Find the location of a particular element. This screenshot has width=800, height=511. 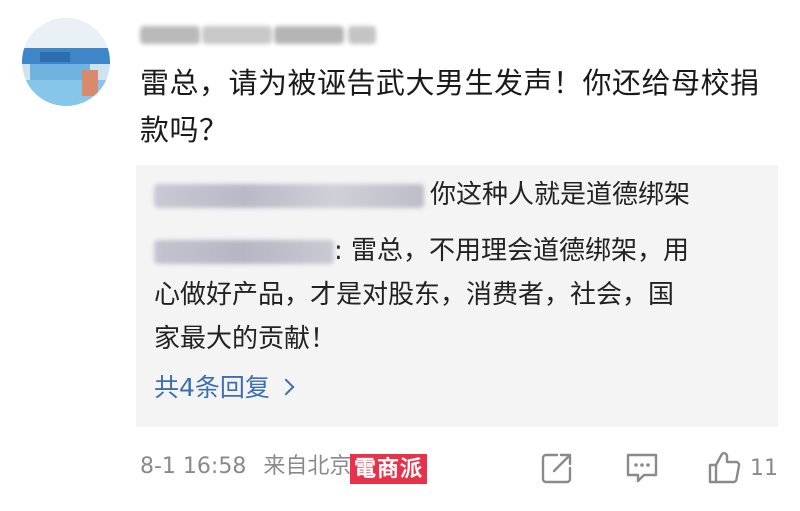

reply-text-2: : 雷总，不用理会道德绑架，用 is located at coordinates (512, 251).